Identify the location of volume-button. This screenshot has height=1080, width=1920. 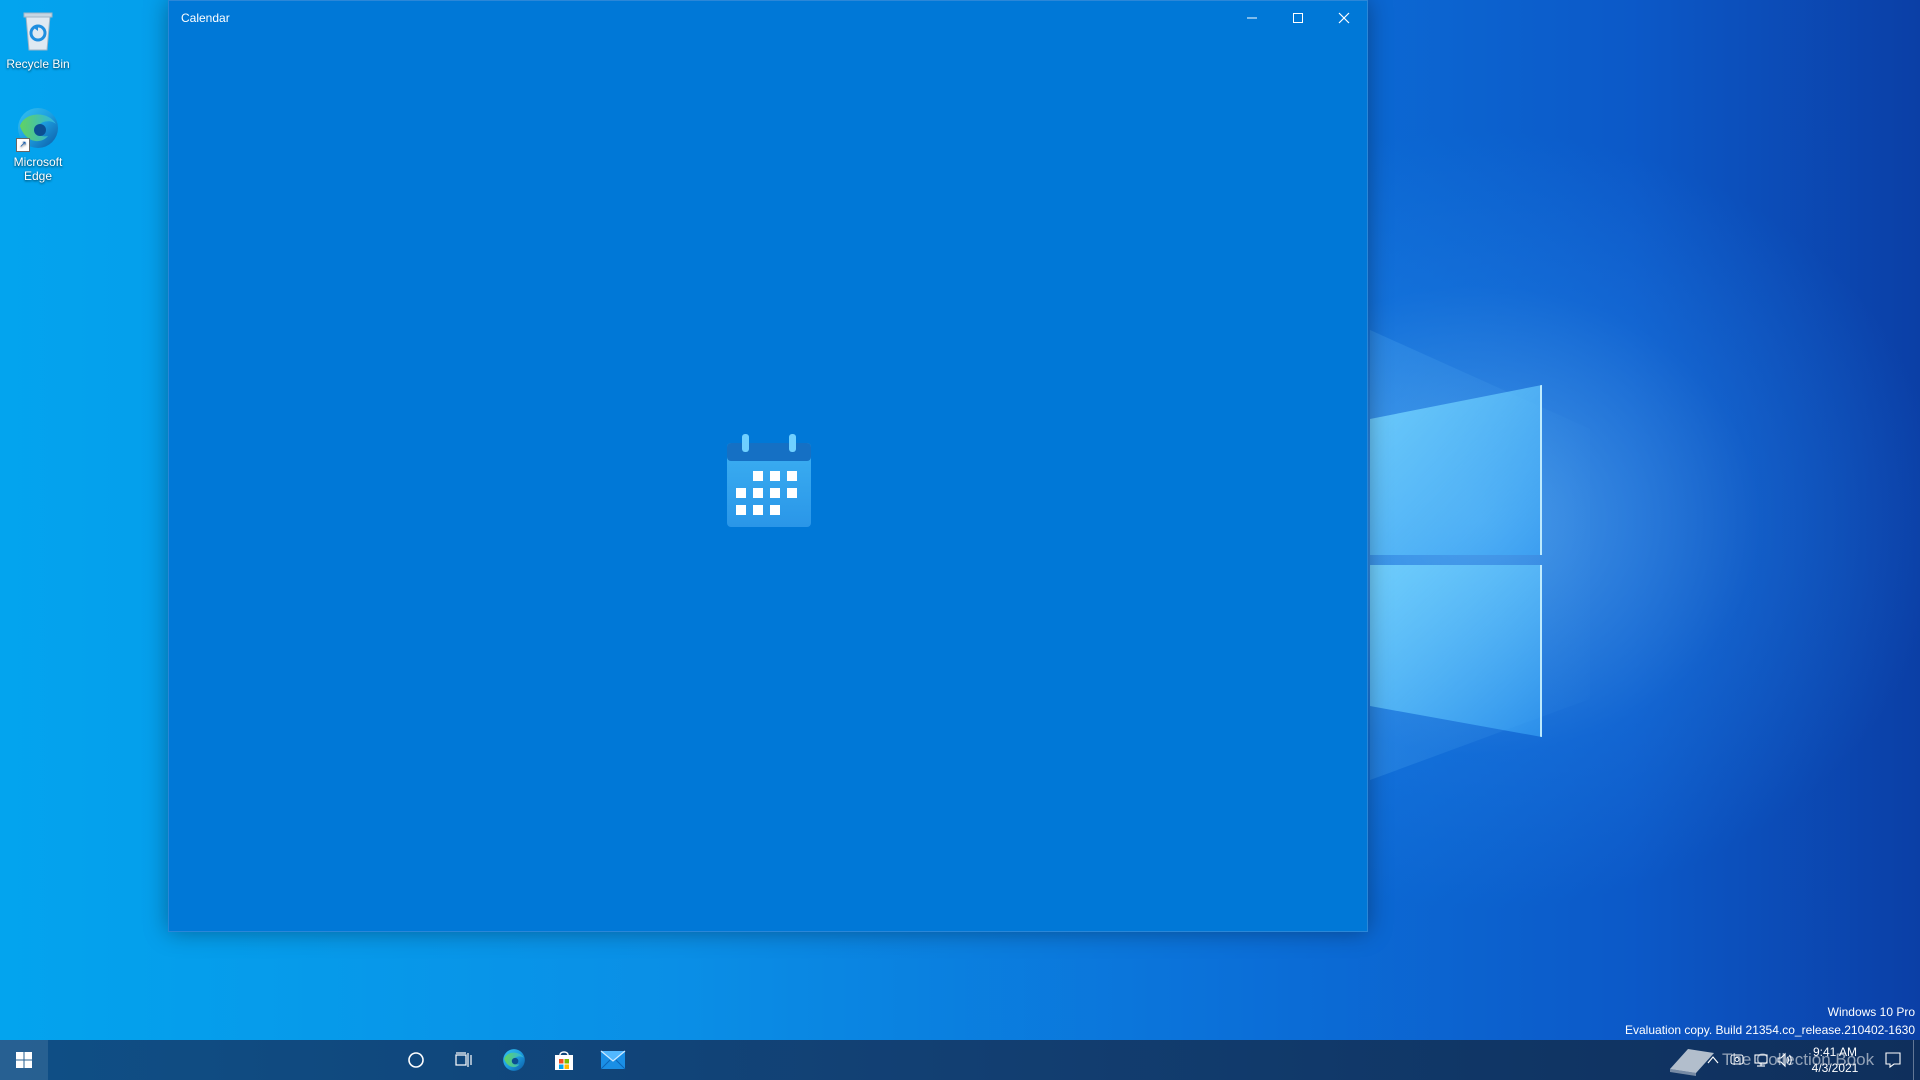
(1785, 1060).